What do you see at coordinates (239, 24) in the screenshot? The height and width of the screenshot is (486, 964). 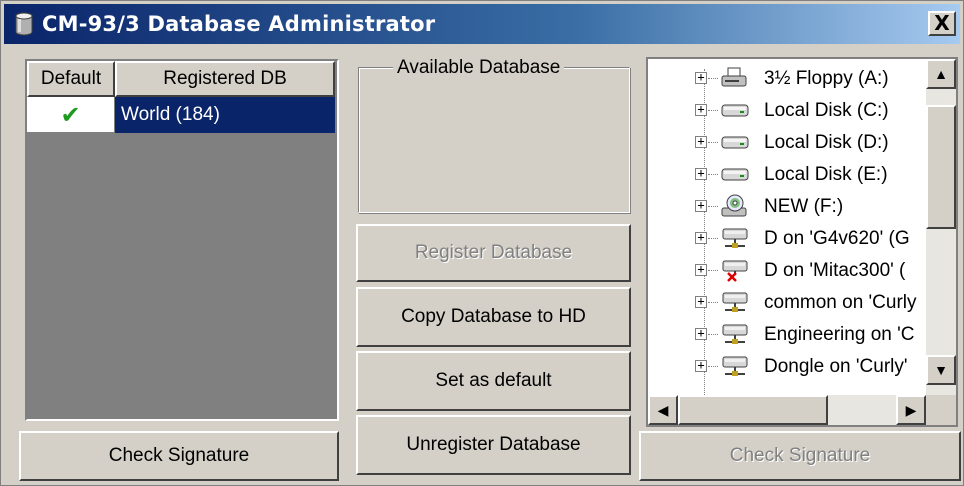 I see `window-title: CM-93/3 Database Administrator` at bounding box center [239, 24].